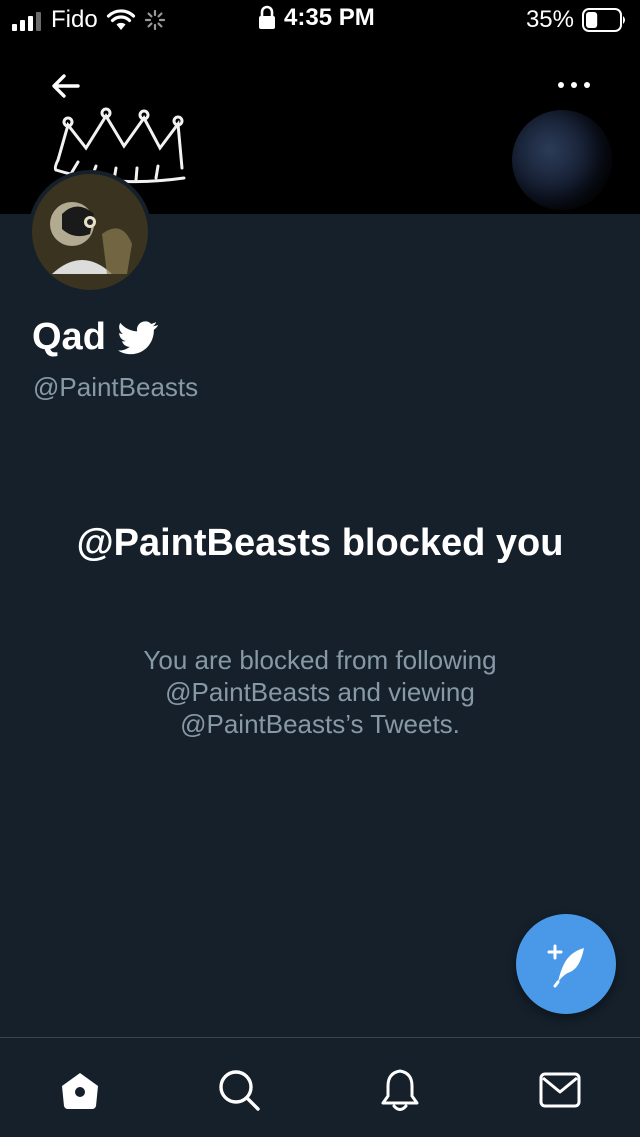 The width and height of the screenshot is (640, 1137). I want to click on status-left: Fido, so click(89, 20).